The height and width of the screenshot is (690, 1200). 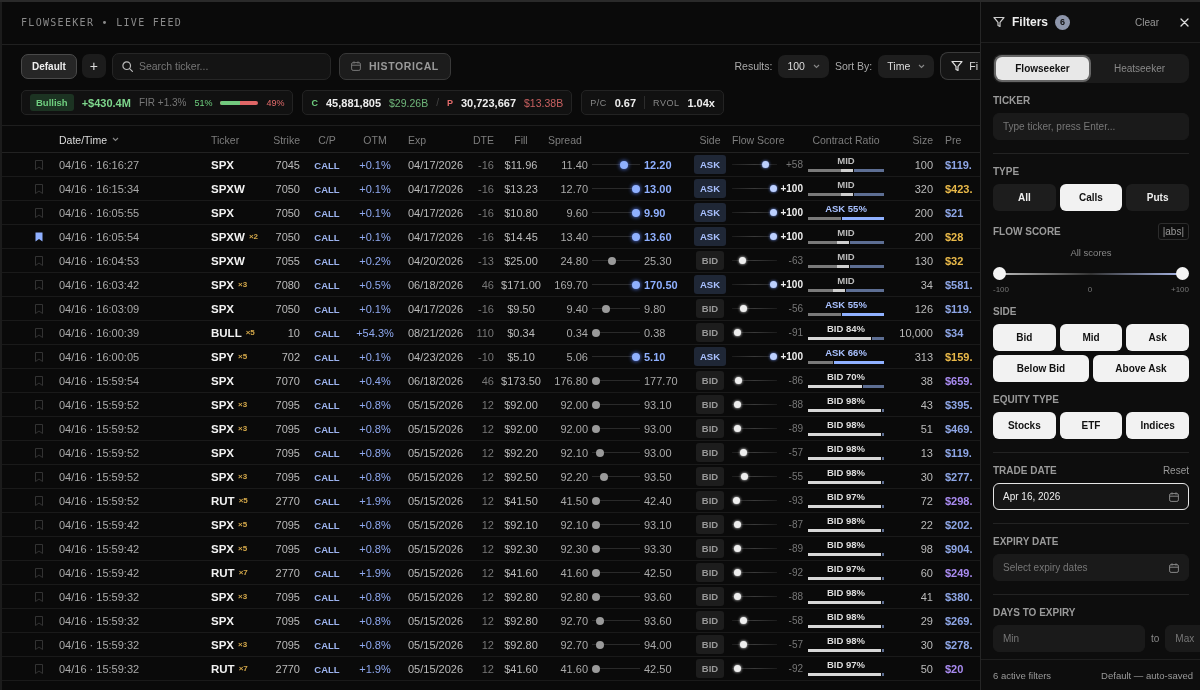 I want to click on column-header: Size, so click(x=922, y=139).